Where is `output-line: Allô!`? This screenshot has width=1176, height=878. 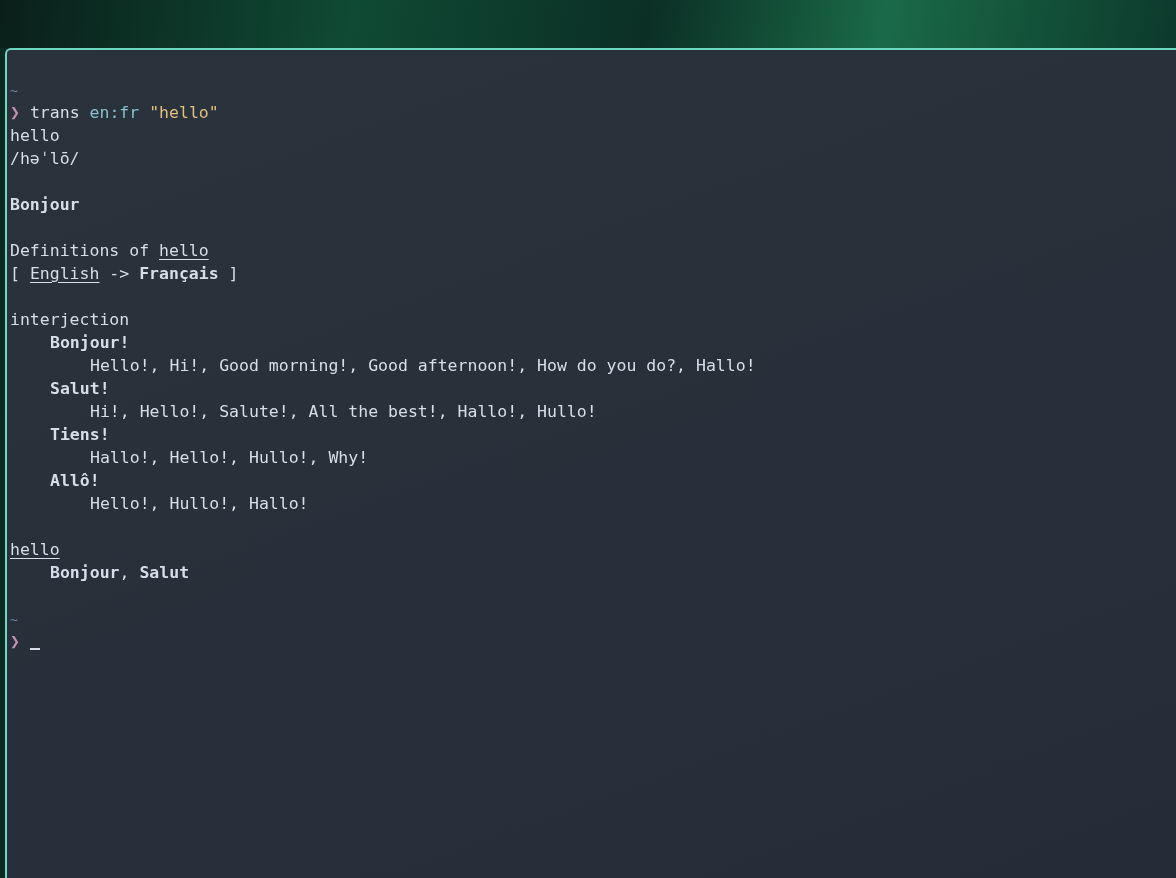 output-line: Allô! is located at coordinates (75, 480).